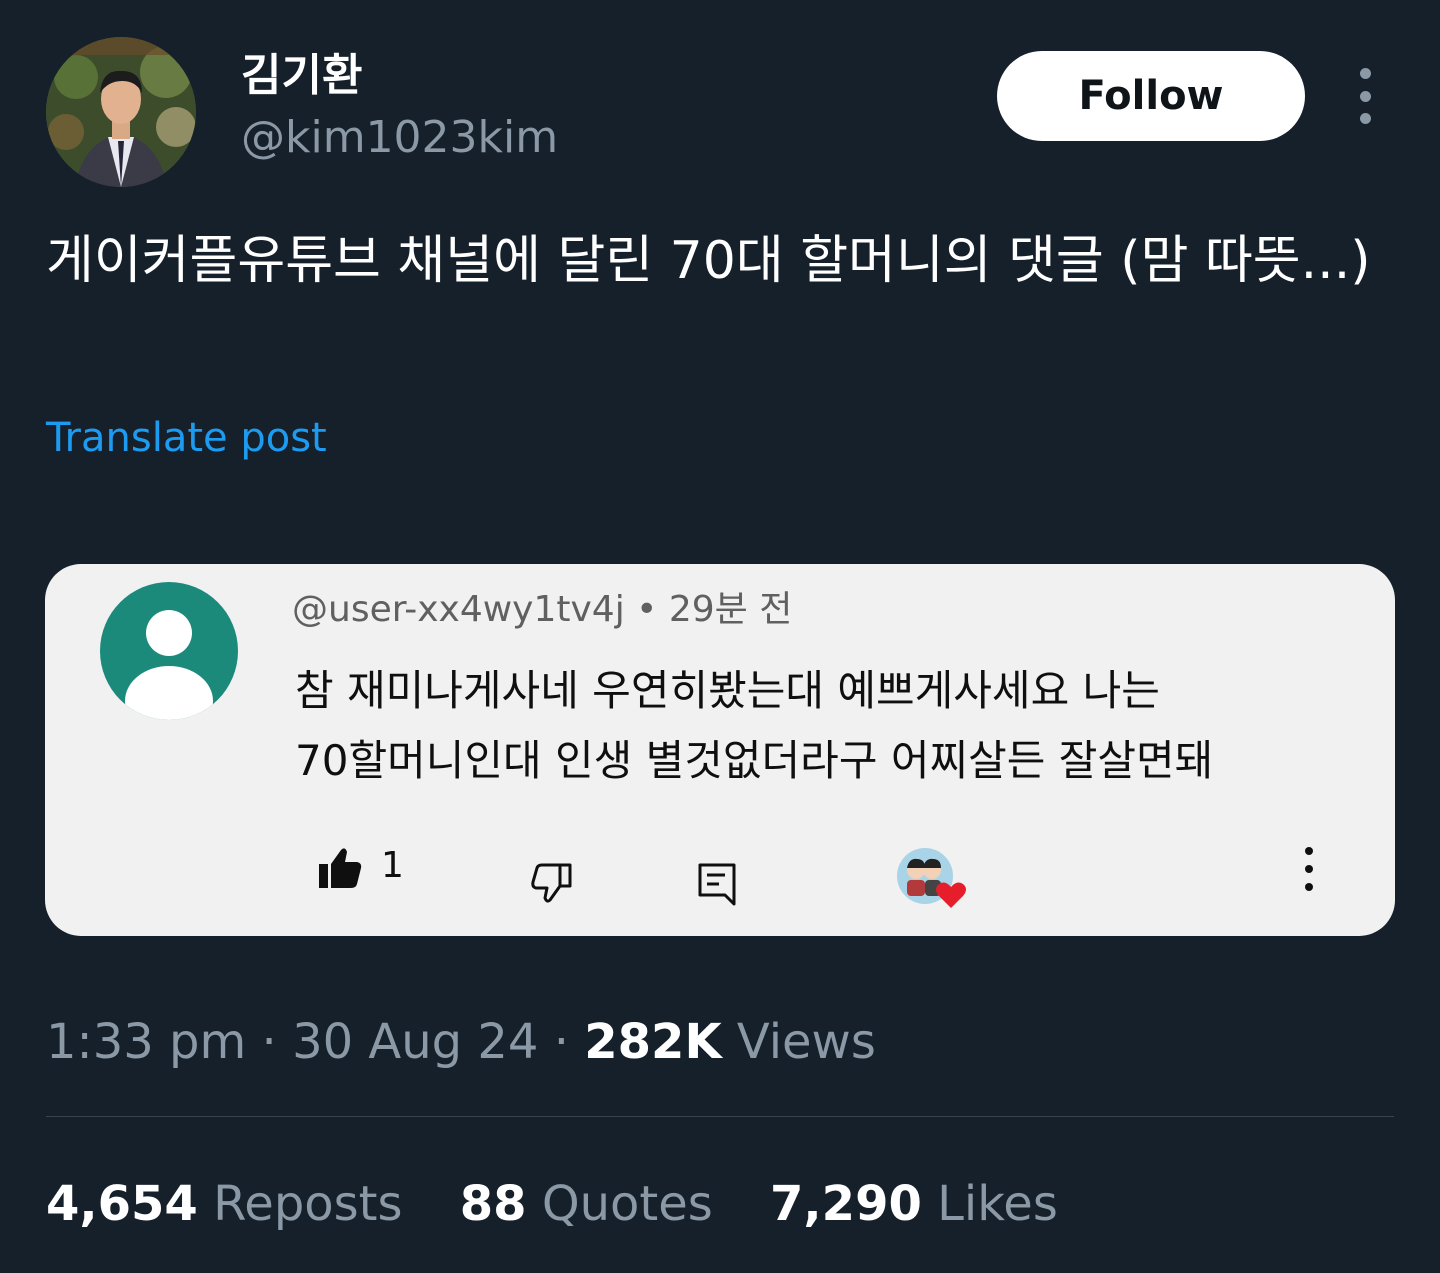  What do you see at coordinates (846, 1204) in the screenshot?
I see `likes-count: 7,290` at bounding box center [846, 1204].